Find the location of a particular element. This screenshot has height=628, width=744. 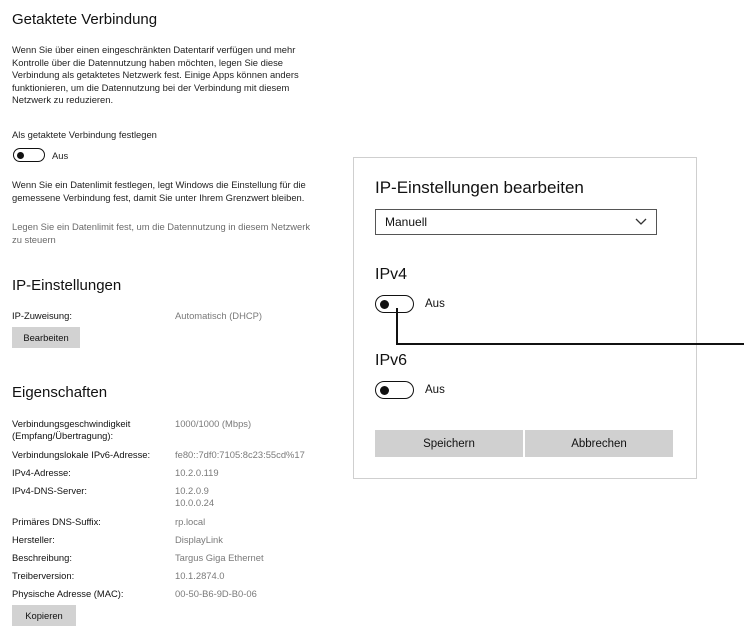

copy-button: Kopieren is located at coordinates (44, 615).